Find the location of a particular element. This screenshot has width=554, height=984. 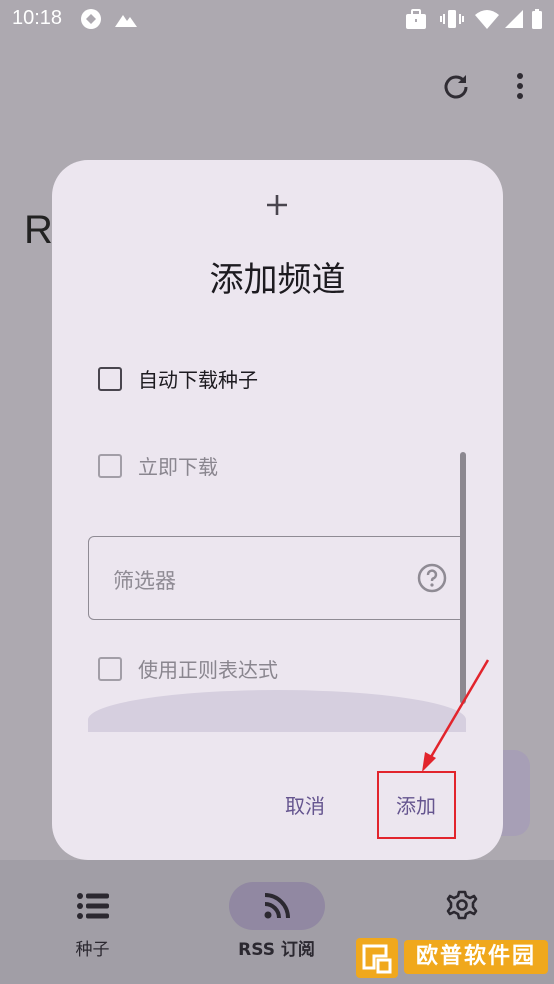

filter-input: 筛选器 is located at coordinates (277, 578).